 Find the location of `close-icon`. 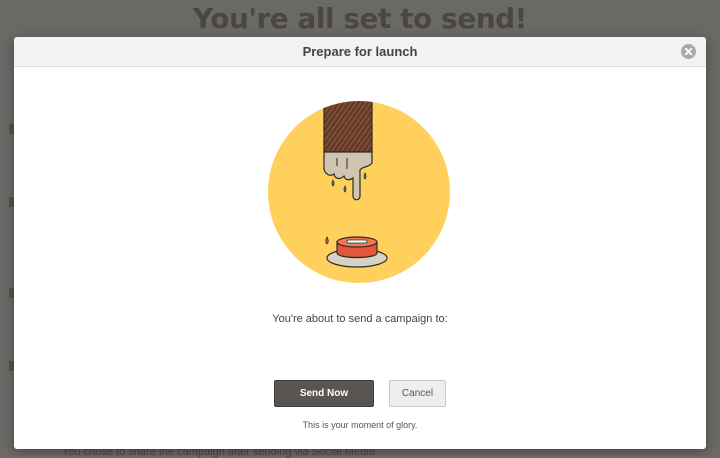

close-icon is located at coordinates (688, 51).